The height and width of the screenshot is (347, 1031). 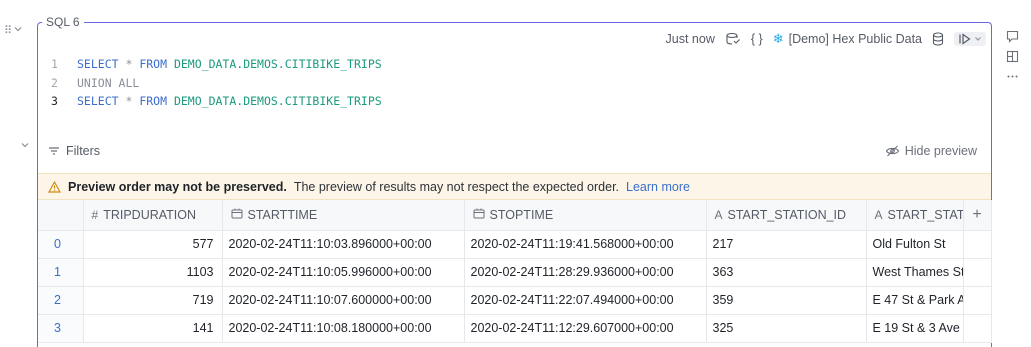 I want to click on row-index: 0, so click(x=61, y=244).